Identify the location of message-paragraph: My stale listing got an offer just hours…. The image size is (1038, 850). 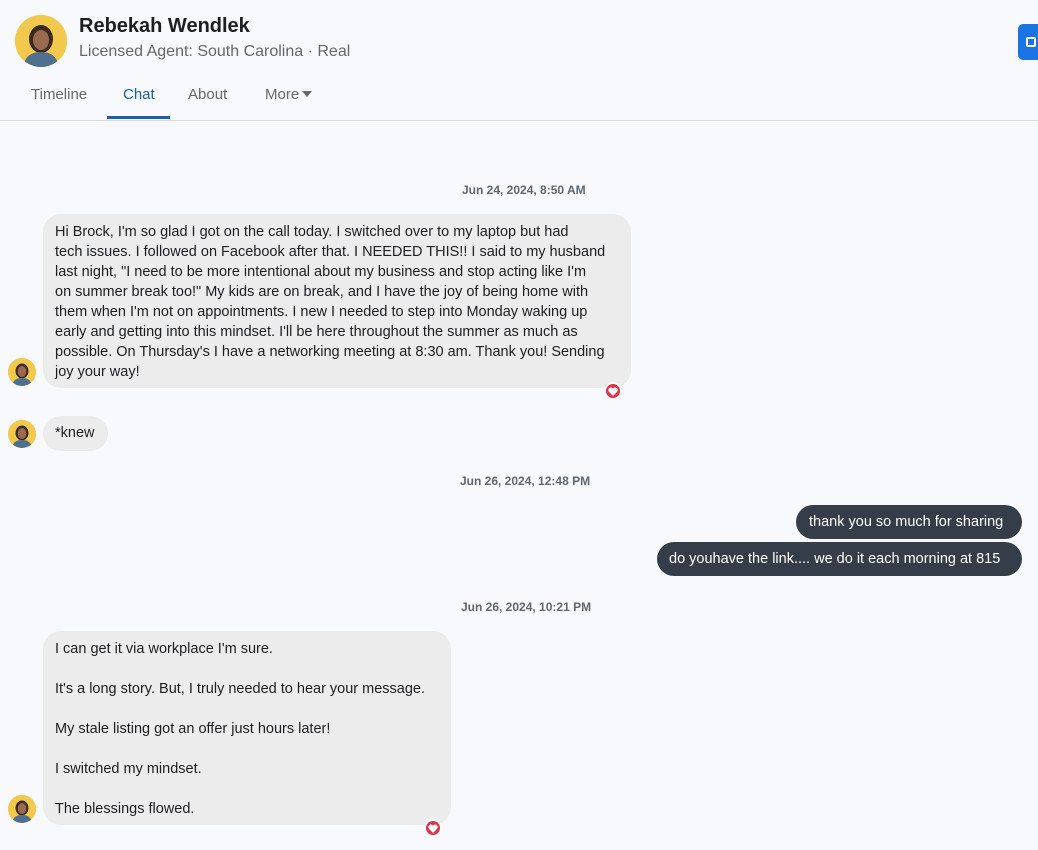
(193, 729).